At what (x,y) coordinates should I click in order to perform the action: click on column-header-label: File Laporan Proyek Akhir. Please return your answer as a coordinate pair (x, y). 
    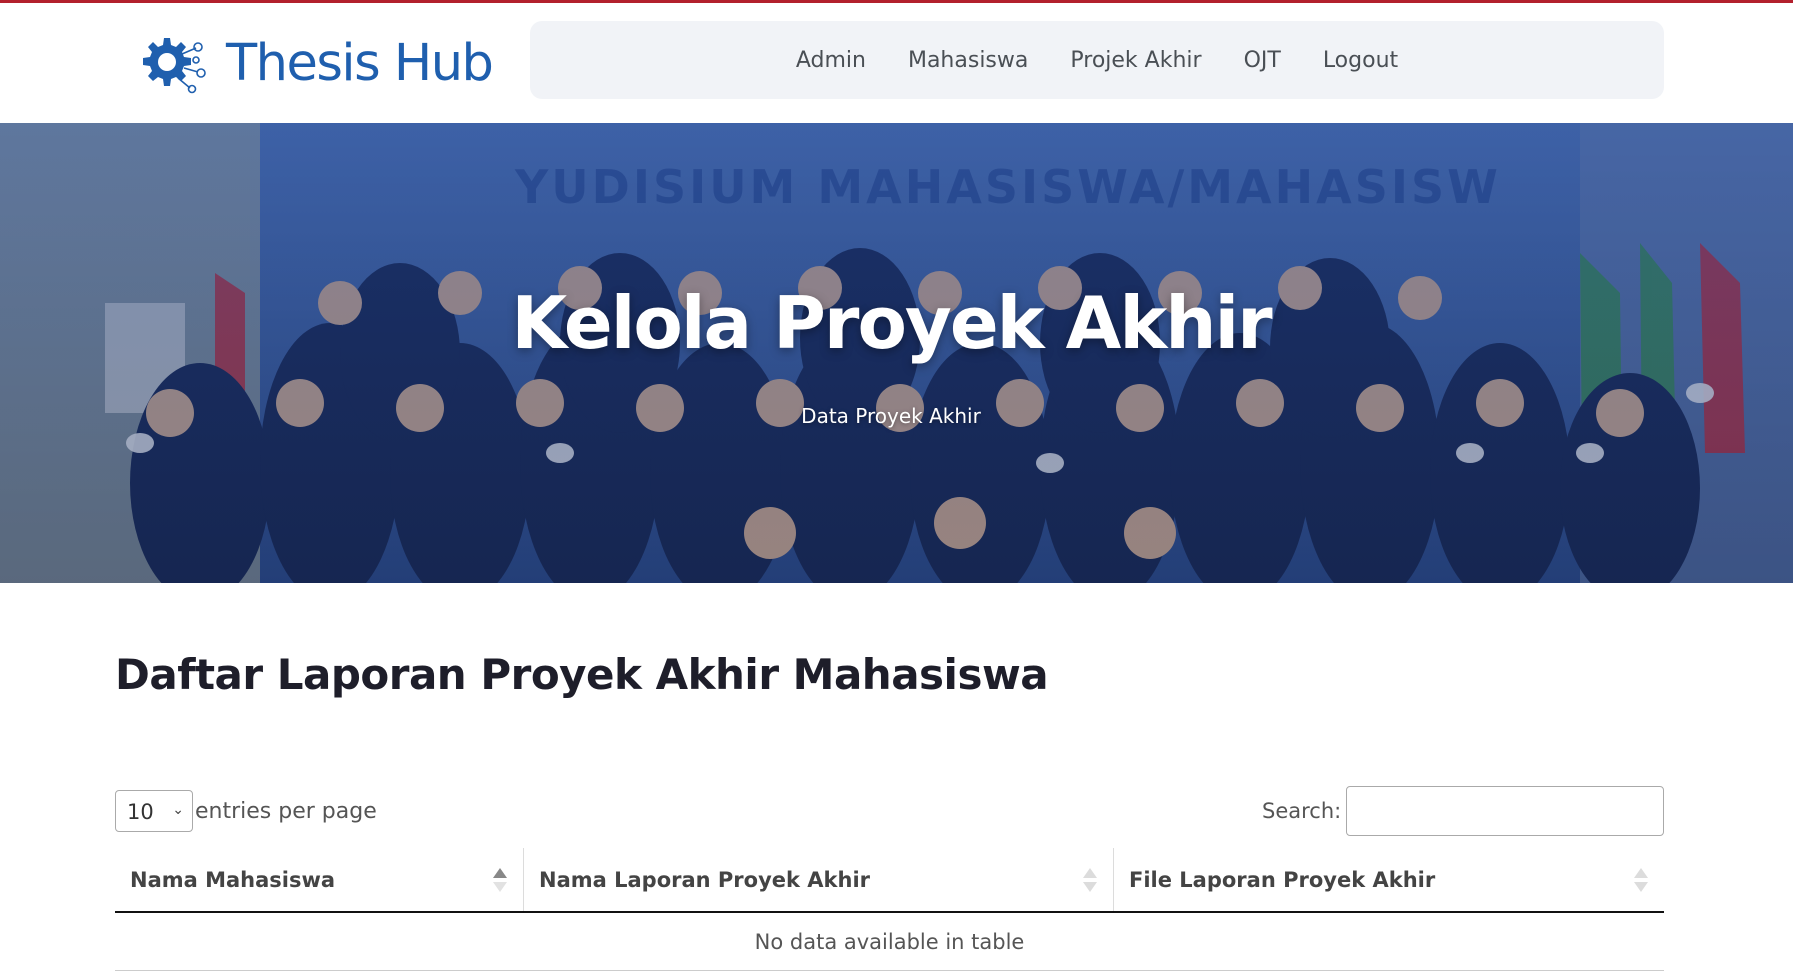
    Looking at the image, I should click on (1282, 879).